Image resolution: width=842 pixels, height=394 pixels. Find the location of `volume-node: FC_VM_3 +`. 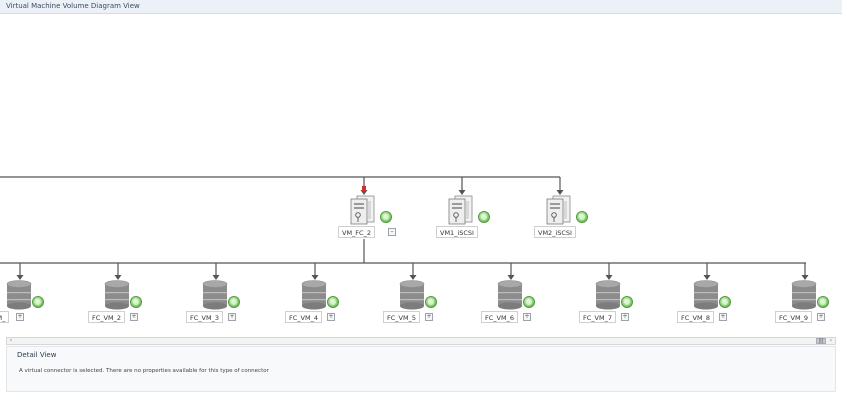

volume-node: FC_VM_3 + is located at coordinates (221, 302).